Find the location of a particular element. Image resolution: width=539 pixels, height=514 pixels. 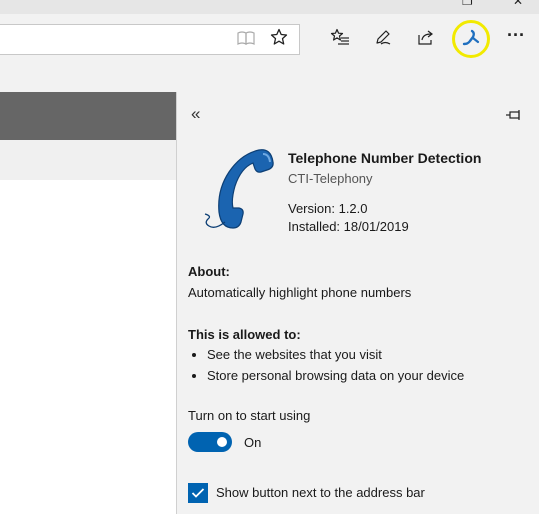

back-button: « is located at coordinates (195, 114).